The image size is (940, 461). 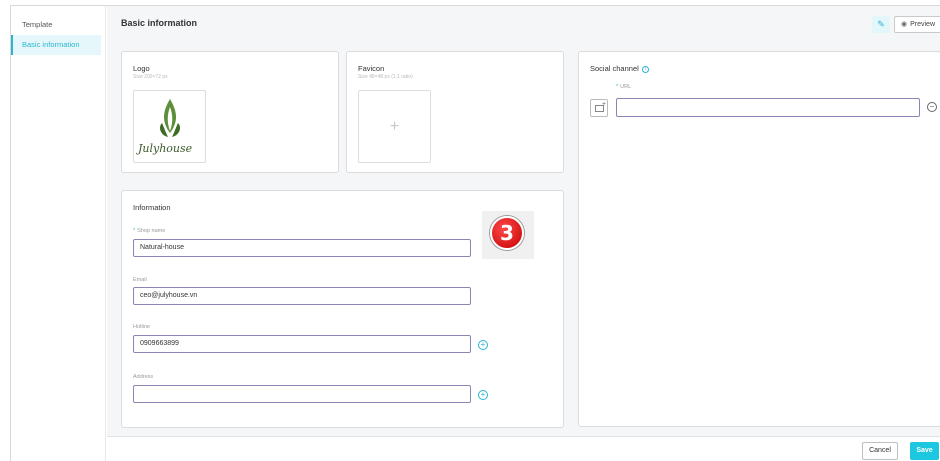 What do you see at coordinates (385, 77) in the screenshot?
I see `favicon-hint: Size 48×48 px (1:1 ratio)` at bounding box center [385, 77].